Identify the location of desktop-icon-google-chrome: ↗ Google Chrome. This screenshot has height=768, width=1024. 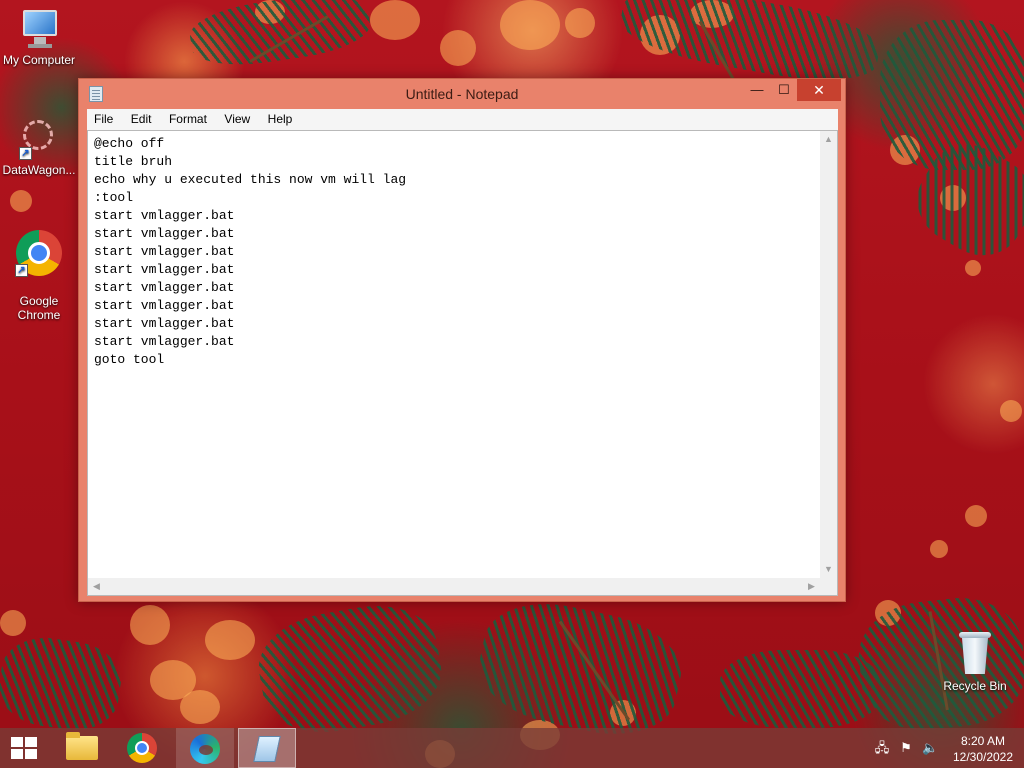
(39, 275).